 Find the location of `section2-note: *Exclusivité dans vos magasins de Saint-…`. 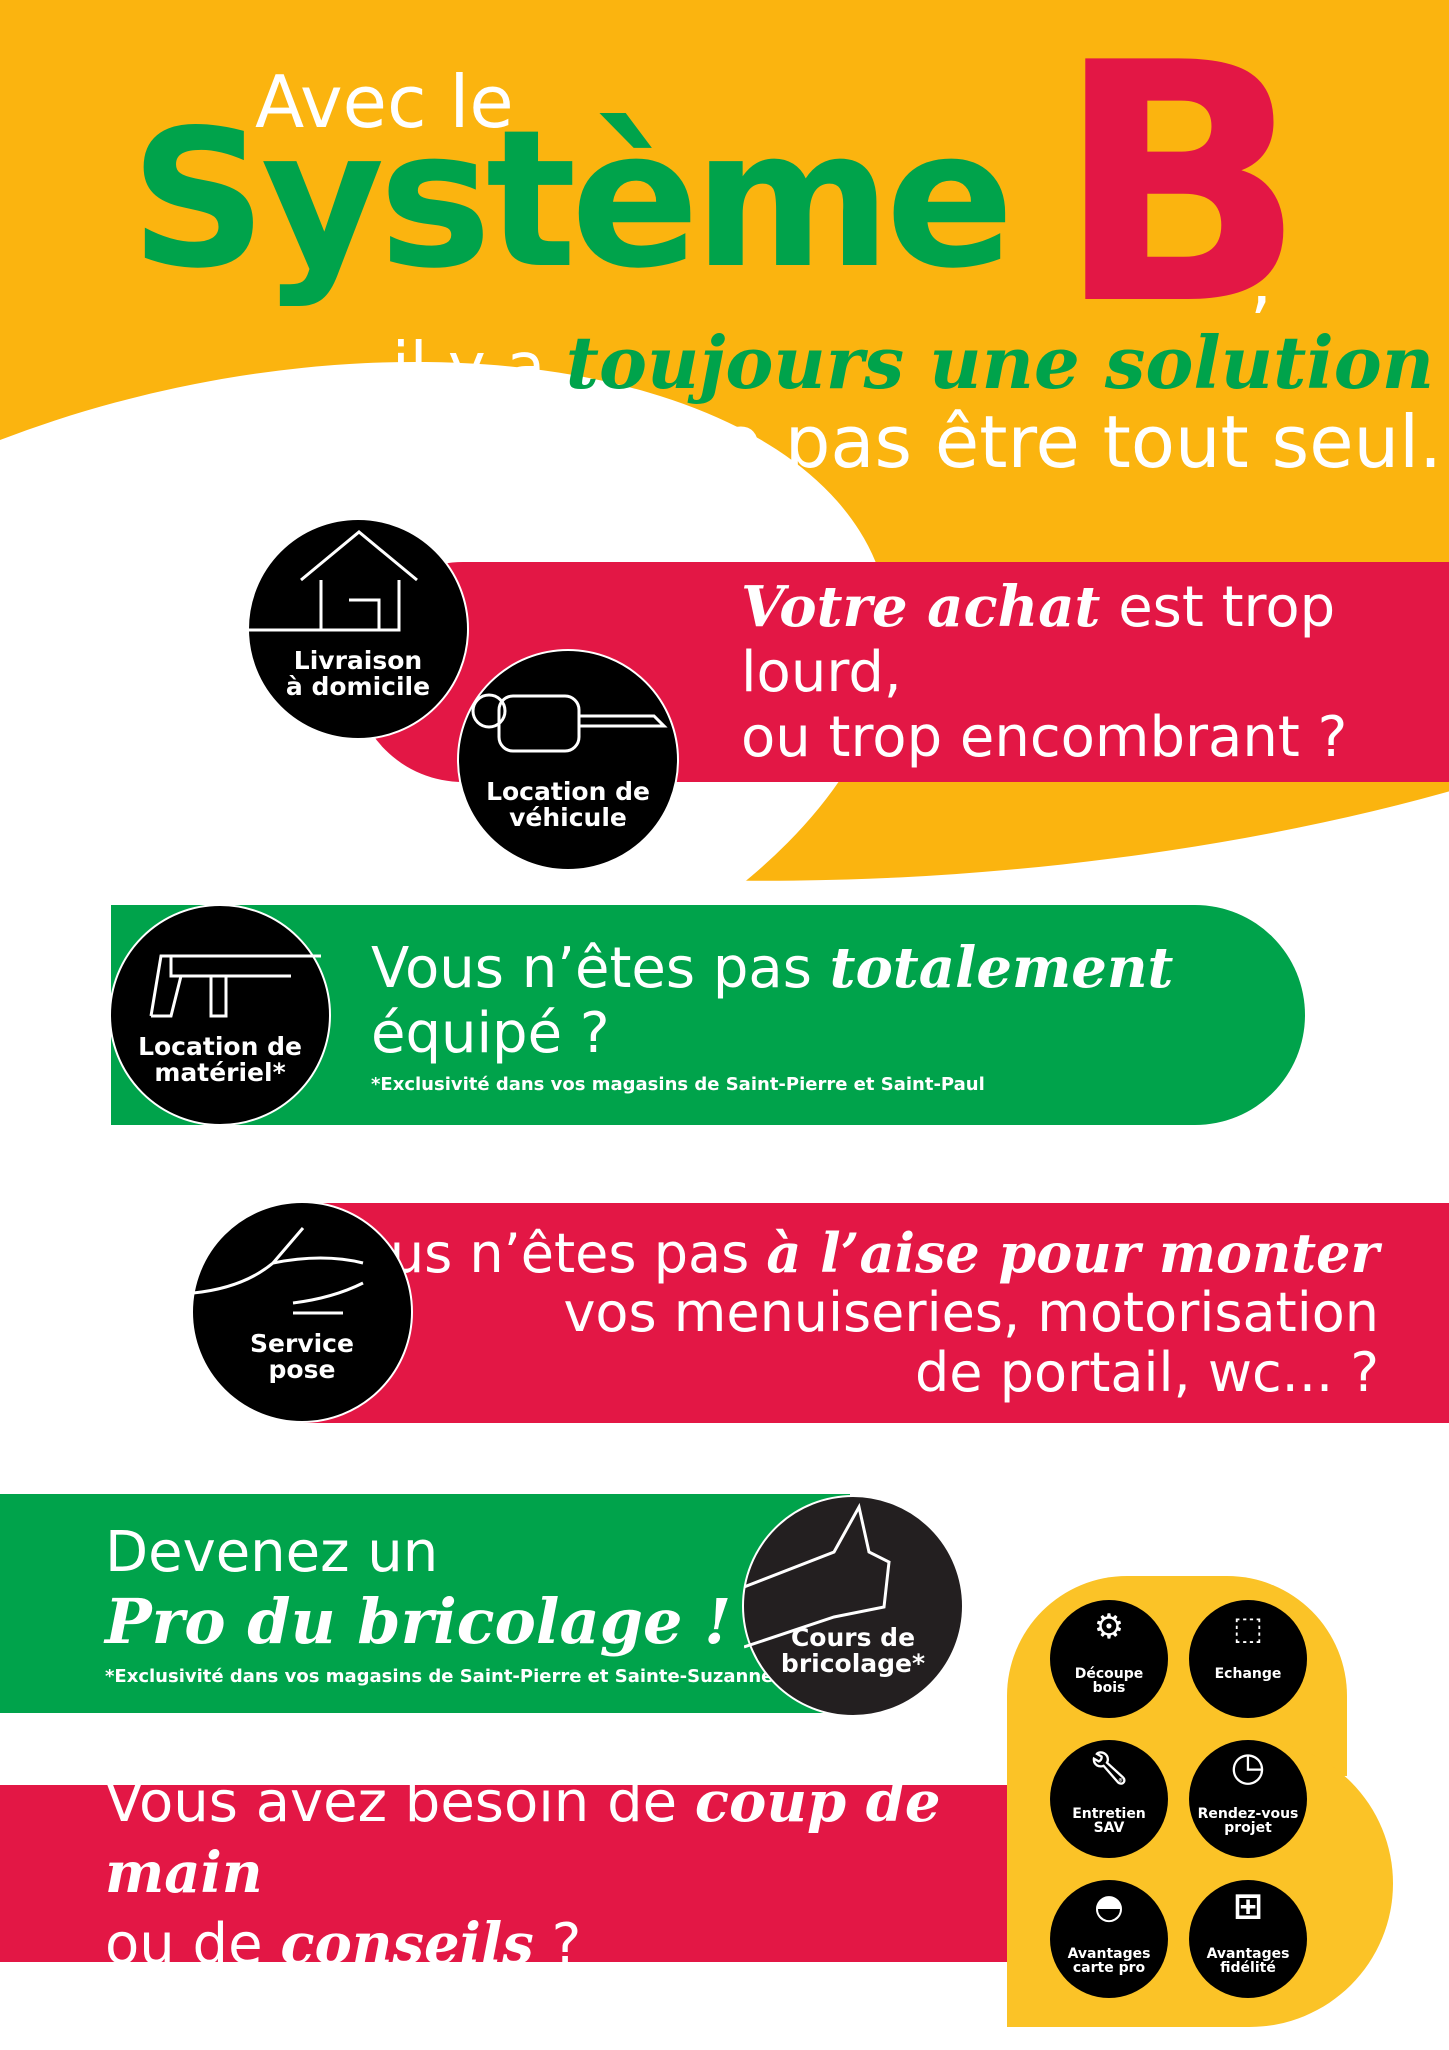

section2-note: *Exclusivité dans vos magasins de Saint-… is located at coordinates (678, 1084).